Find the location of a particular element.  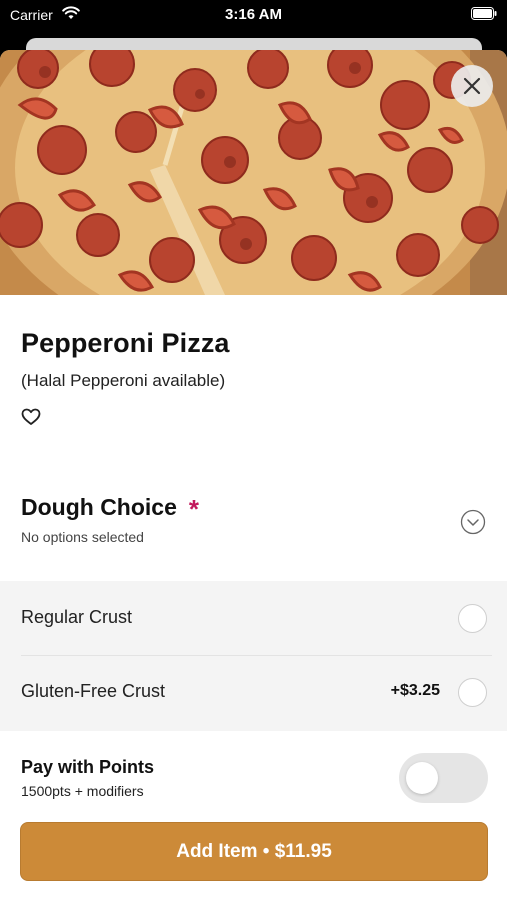

status-bar: Carrier 3:16 AM is located at coordinates (253, 15).